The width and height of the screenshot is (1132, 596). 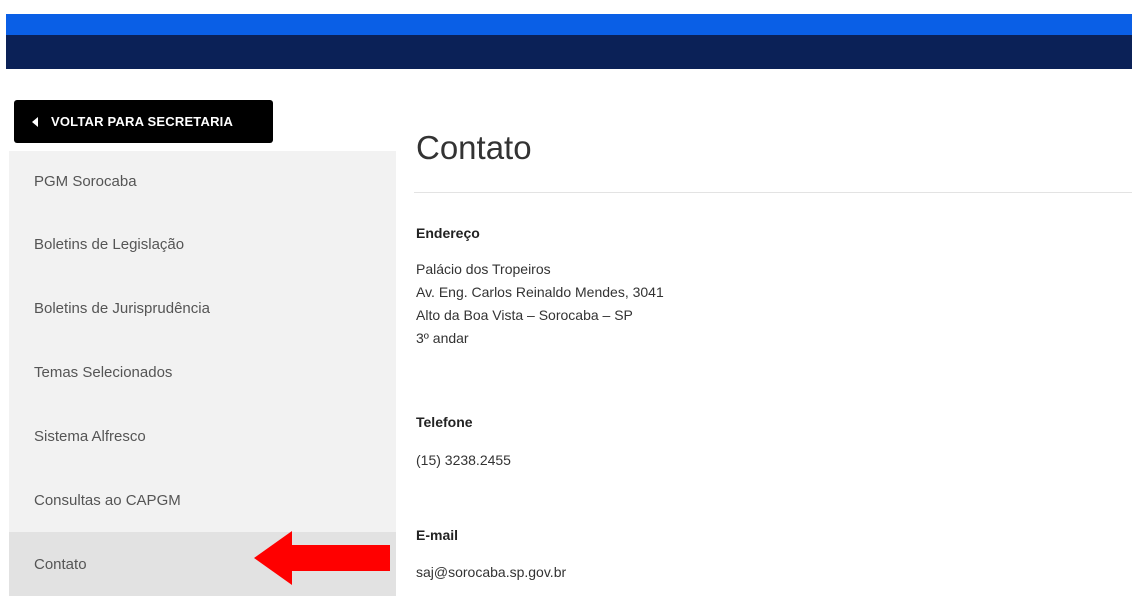 I want to click on address-line: Palácio dos Tropeiros, so click(x=483, y=269).